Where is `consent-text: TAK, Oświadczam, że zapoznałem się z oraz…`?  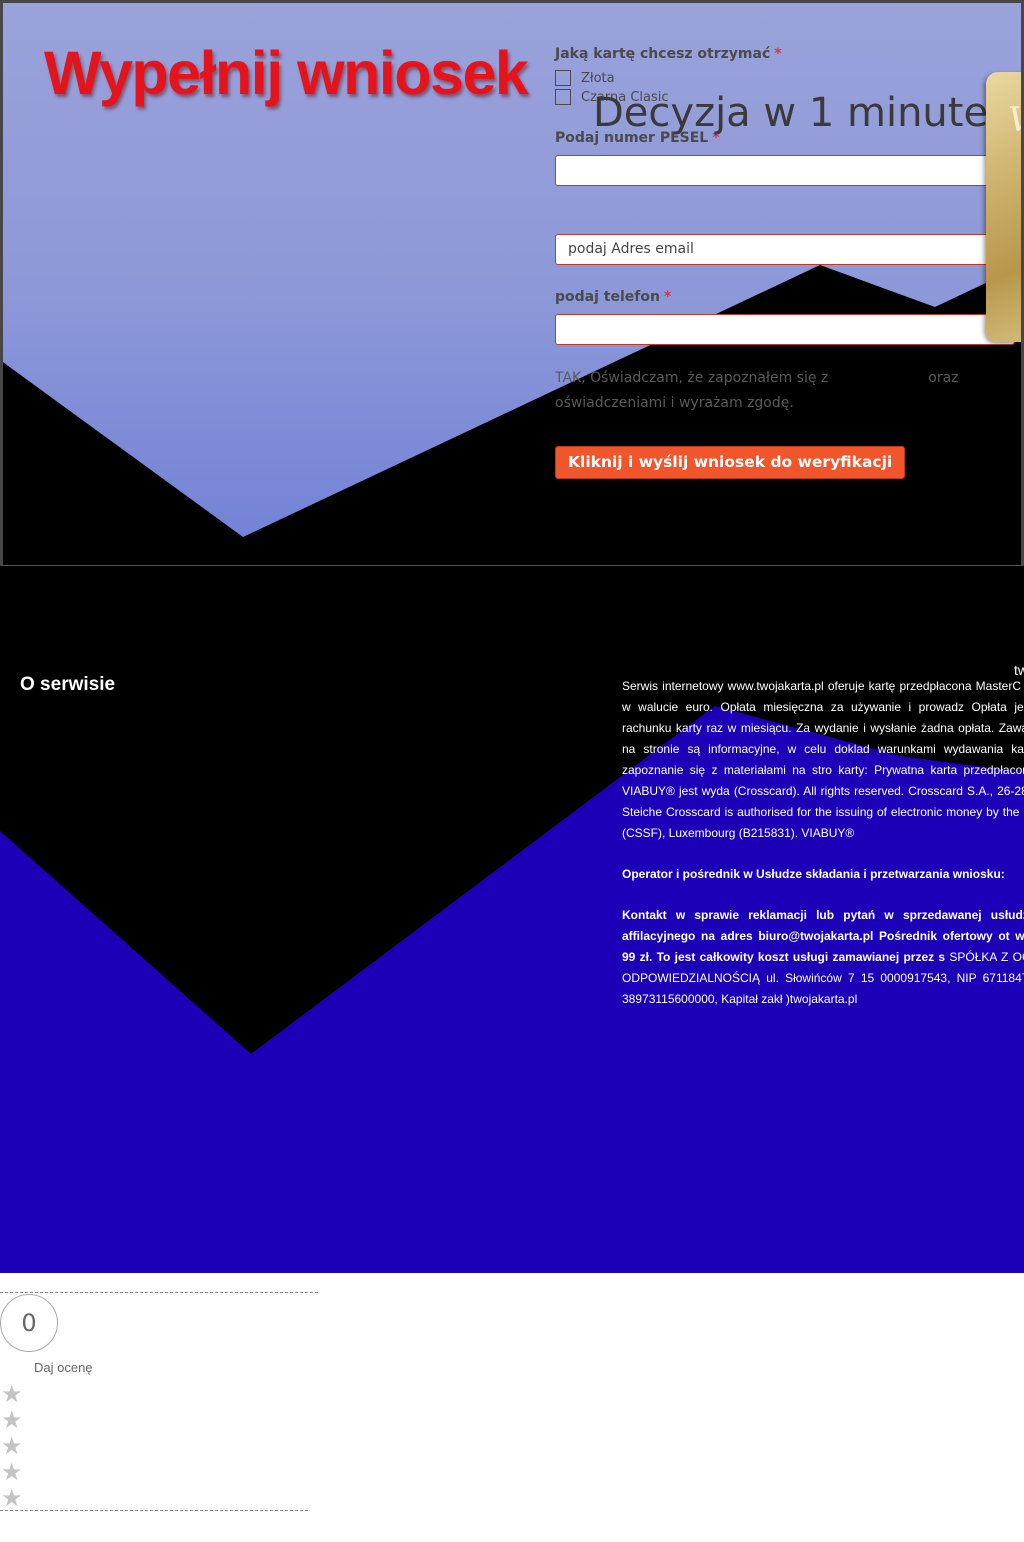
consent-text: TAK, Oświadczam, że zapoznałem się z oraz… is located at coordinates (765, 391).